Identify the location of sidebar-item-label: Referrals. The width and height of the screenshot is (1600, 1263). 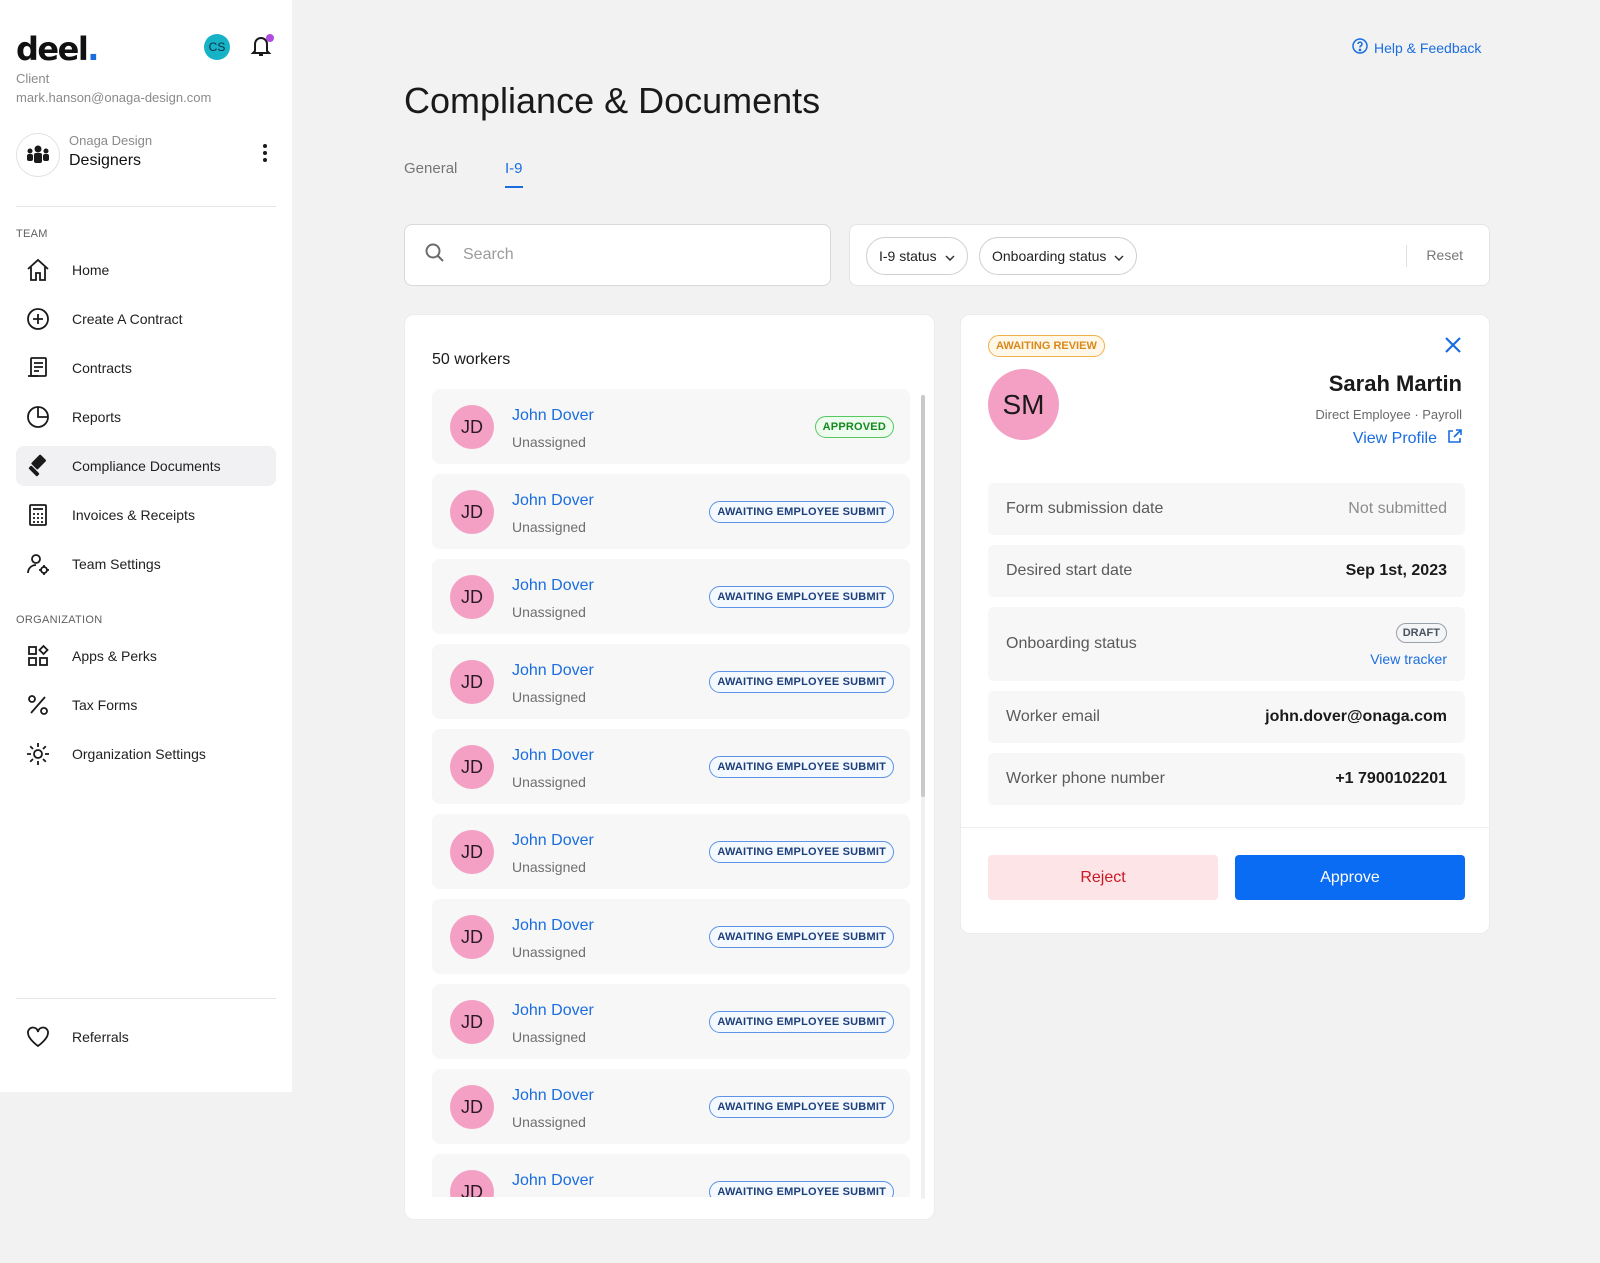
(100, 1037).